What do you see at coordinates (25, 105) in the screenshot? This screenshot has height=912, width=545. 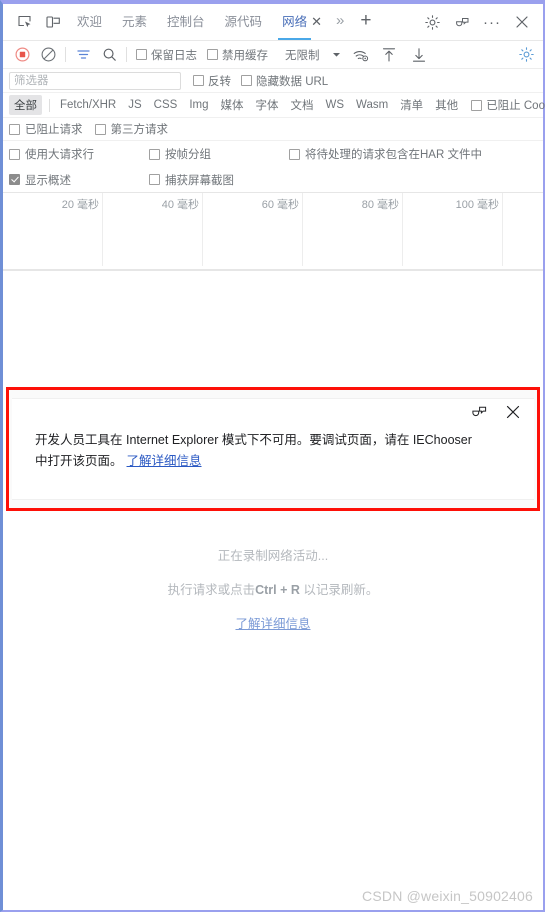 I see `chip-all: 全部` at bounding box center [25, 105].